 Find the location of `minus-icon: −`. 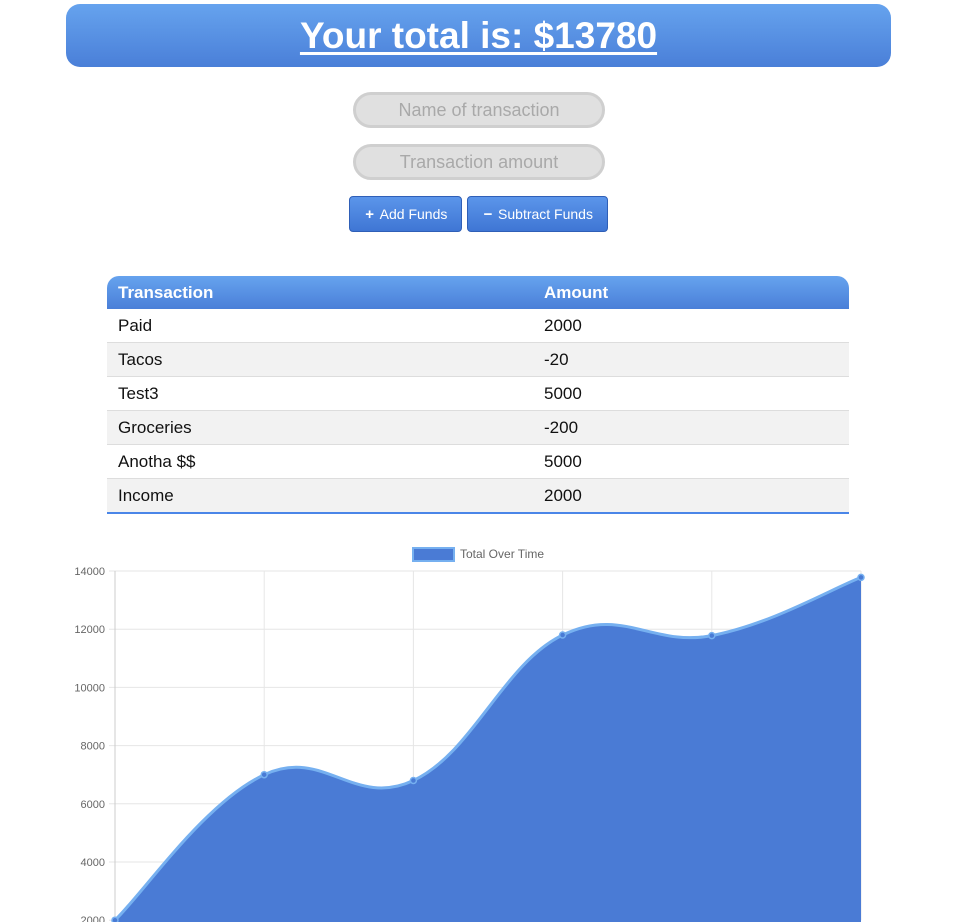

minus-icon: − is located at coordinates (488, 214).